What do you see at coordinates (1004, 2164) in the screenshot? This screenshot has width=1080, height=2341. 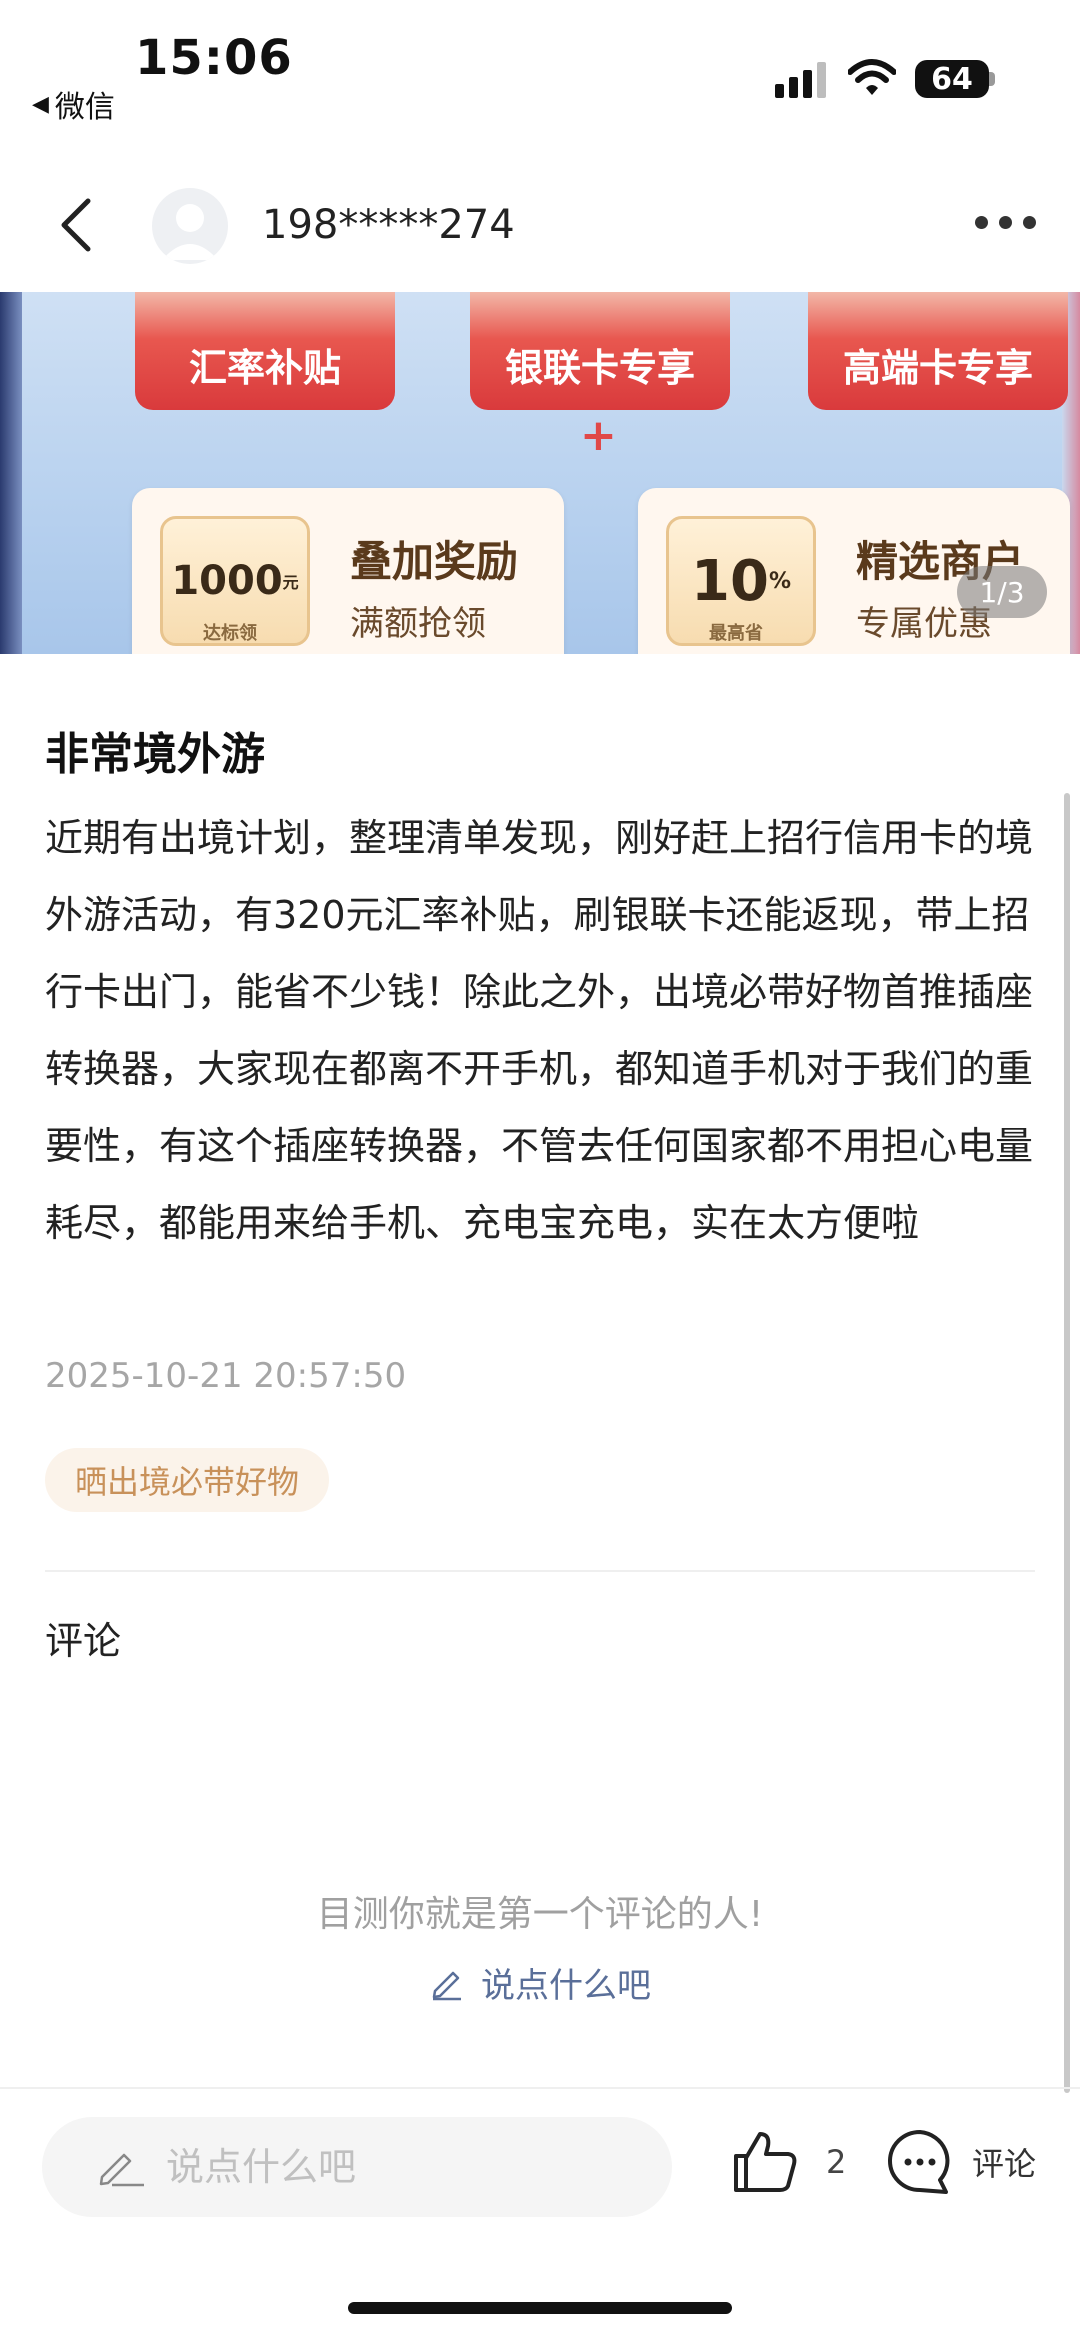 I see `comment-label: 评论` at bounding box center [1004, 2164].